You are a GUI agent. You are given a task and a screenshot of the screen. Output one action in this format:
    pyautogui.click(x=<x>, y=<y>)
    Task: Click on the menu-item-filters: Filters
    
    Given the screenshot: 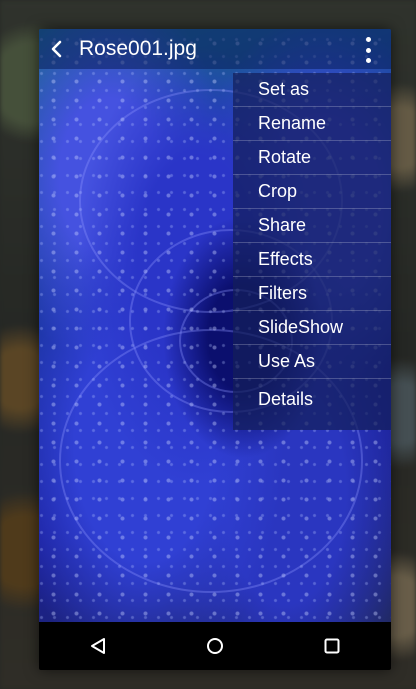 What is the action you would take?
    pyautogui.click(x=312, y=294)
    